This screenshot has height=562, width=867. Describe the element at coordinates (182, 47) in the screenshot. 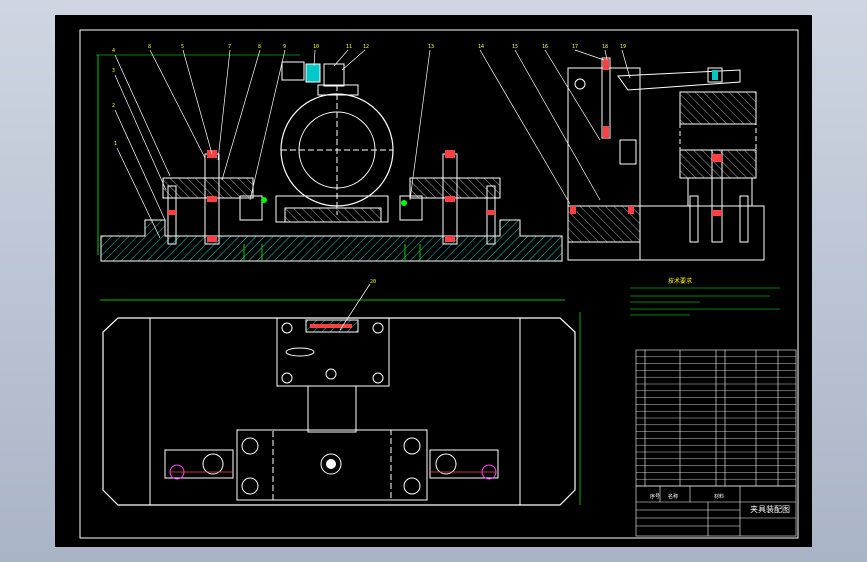

I see `svg-text: 5` at that location.